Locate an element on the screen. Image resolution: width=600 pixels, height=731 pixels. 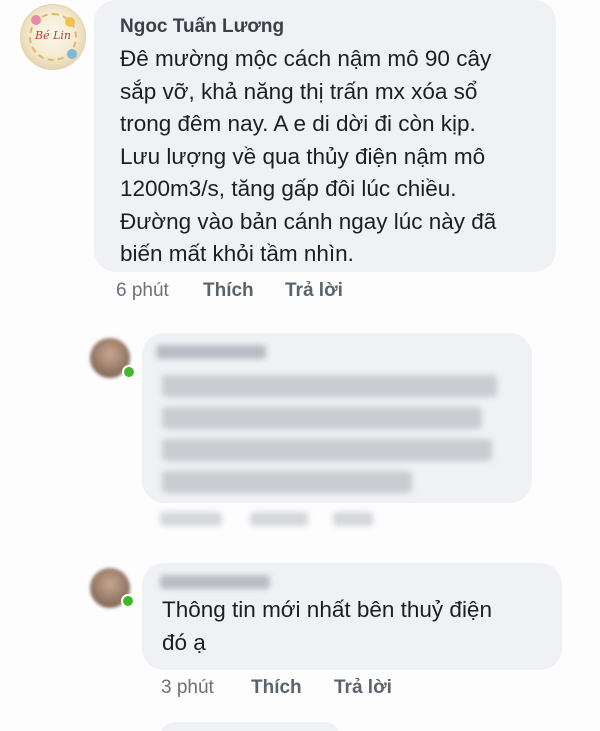
comment-timestamp: 3 phút is located at coordinates (187, 688).